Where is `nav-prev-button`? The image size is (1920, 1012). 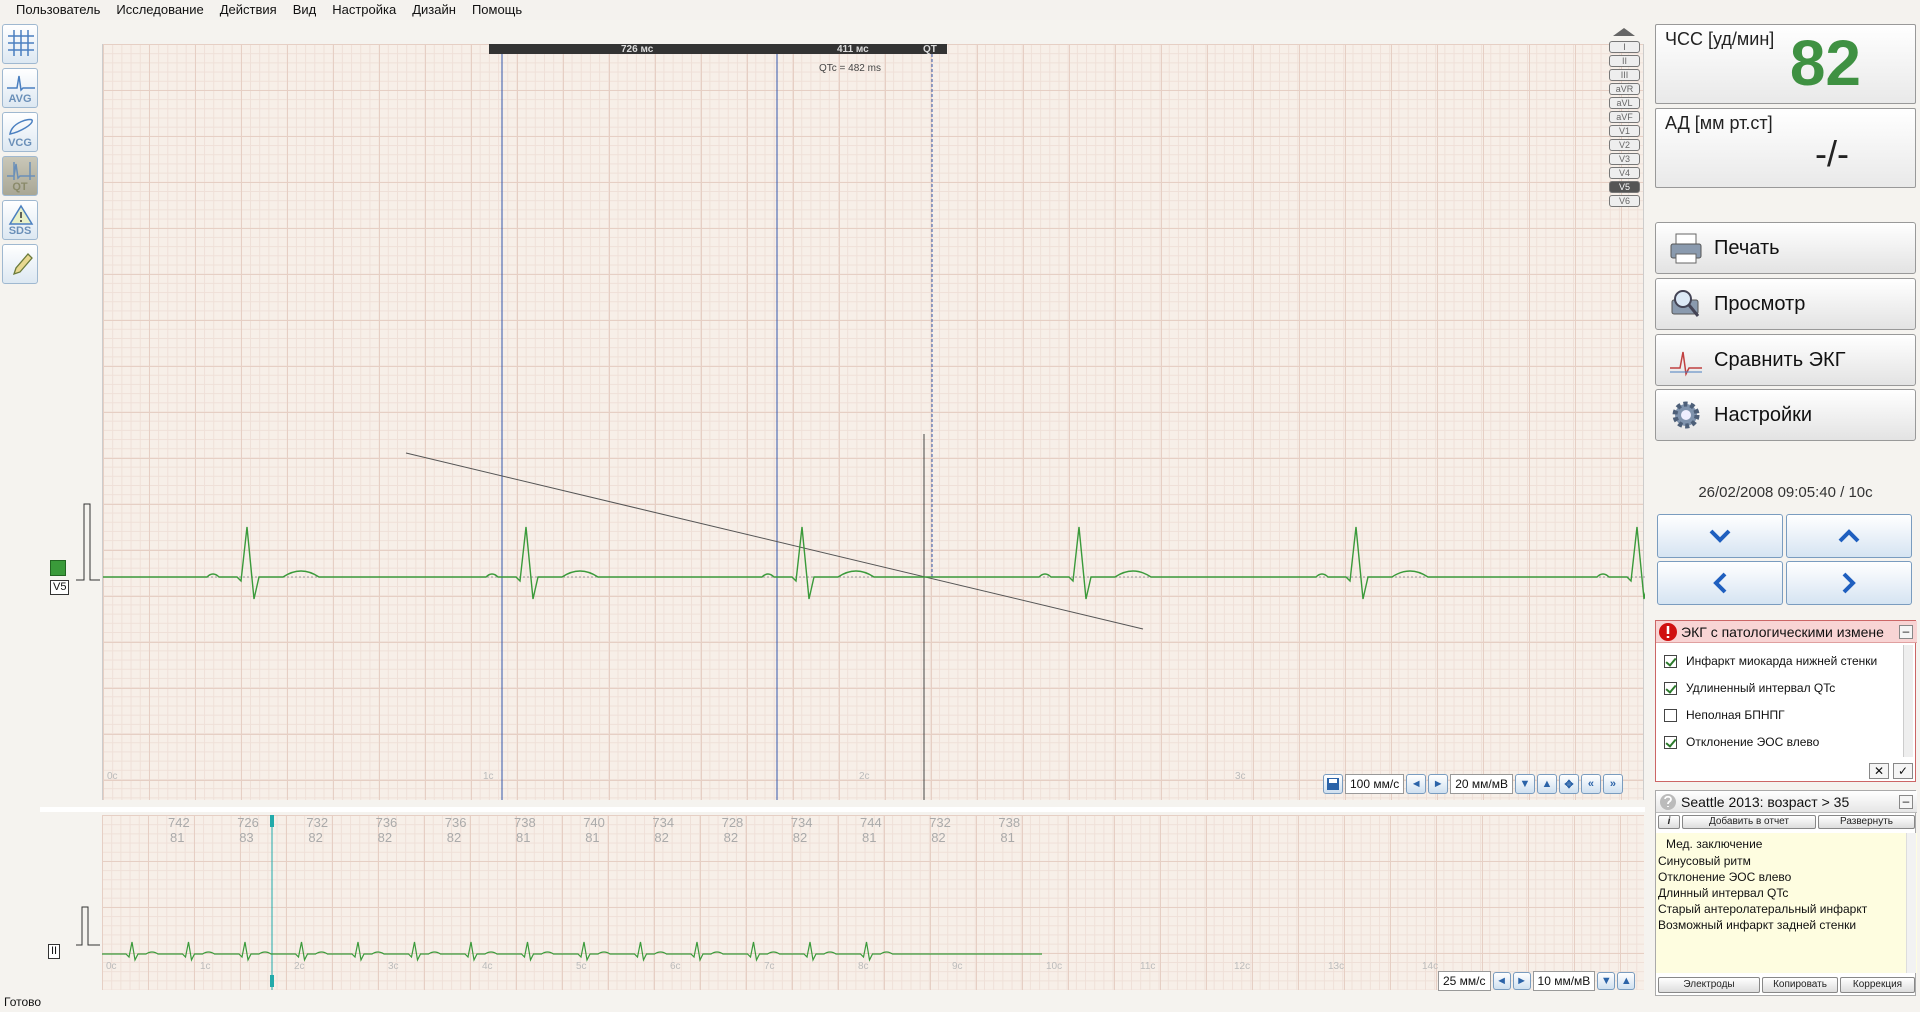 nav-prev-button is located at coordinates (1720, 583).